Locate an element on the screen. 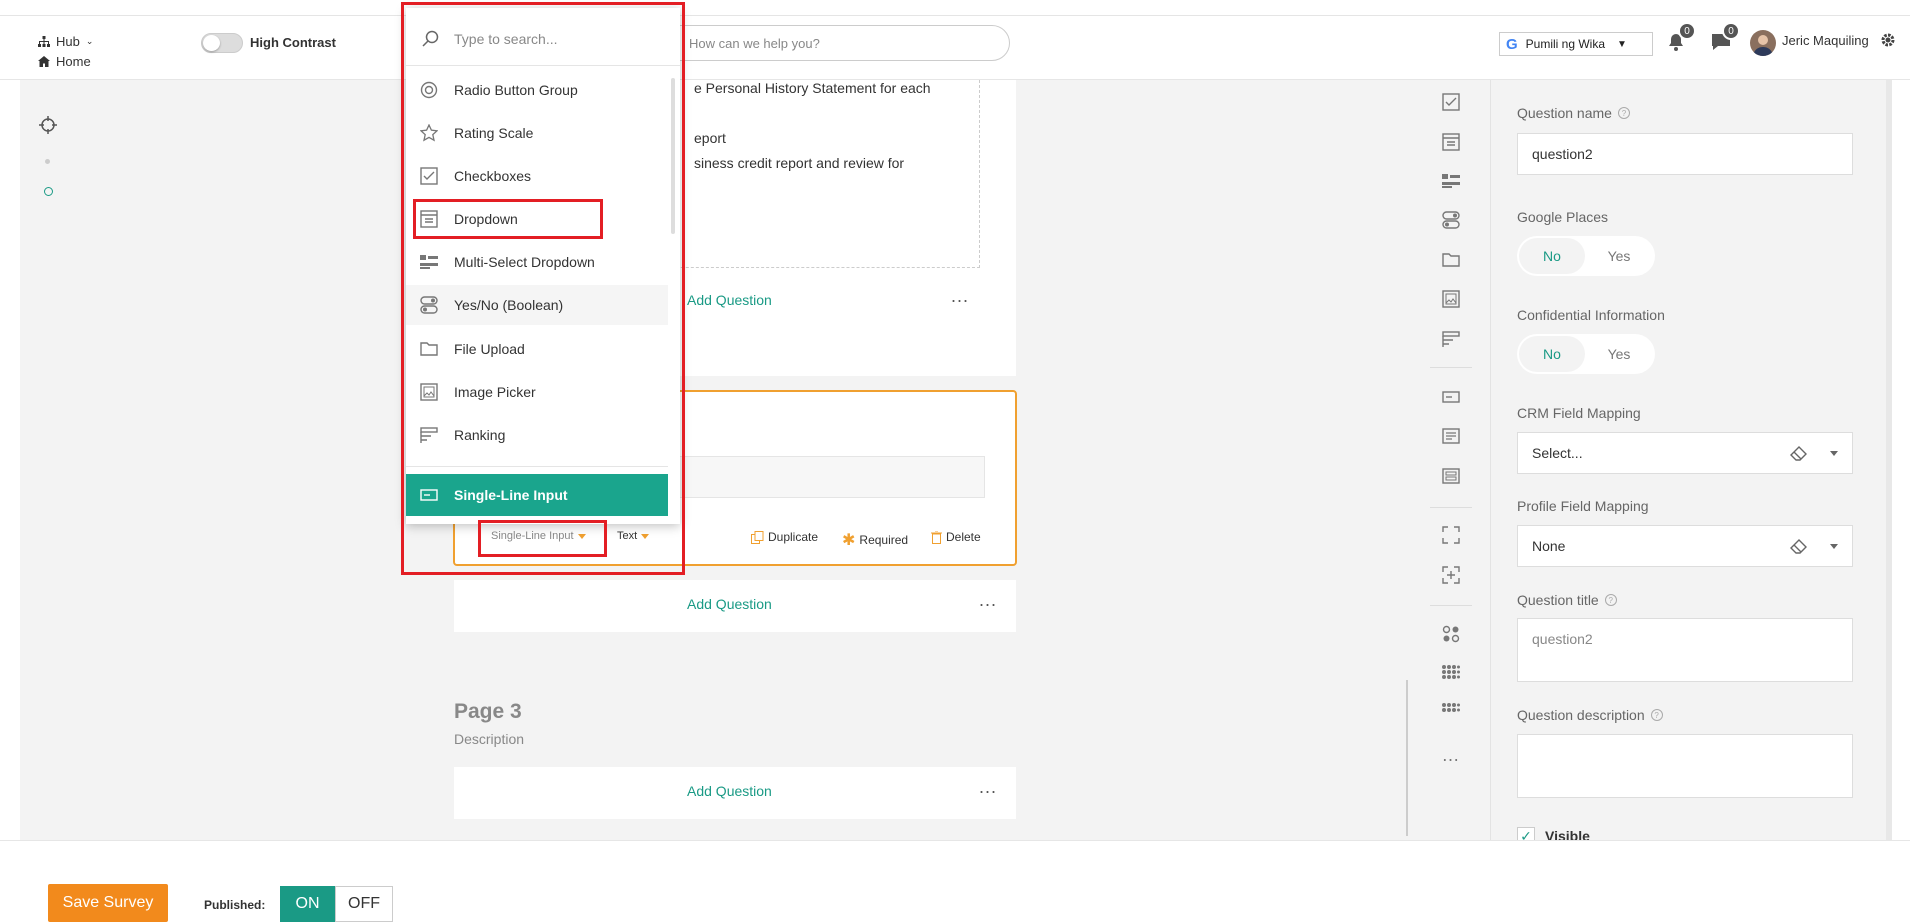 Image resolution: width=1910 pixels, height=922 pixels. type-option-image-picker: Image Picker is located at coordinates (537, 392).